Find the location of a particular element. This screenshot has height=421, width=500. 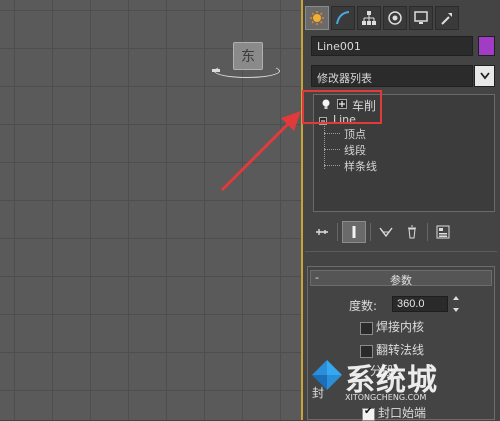

configure-icon is located at coordinates (443, 232).